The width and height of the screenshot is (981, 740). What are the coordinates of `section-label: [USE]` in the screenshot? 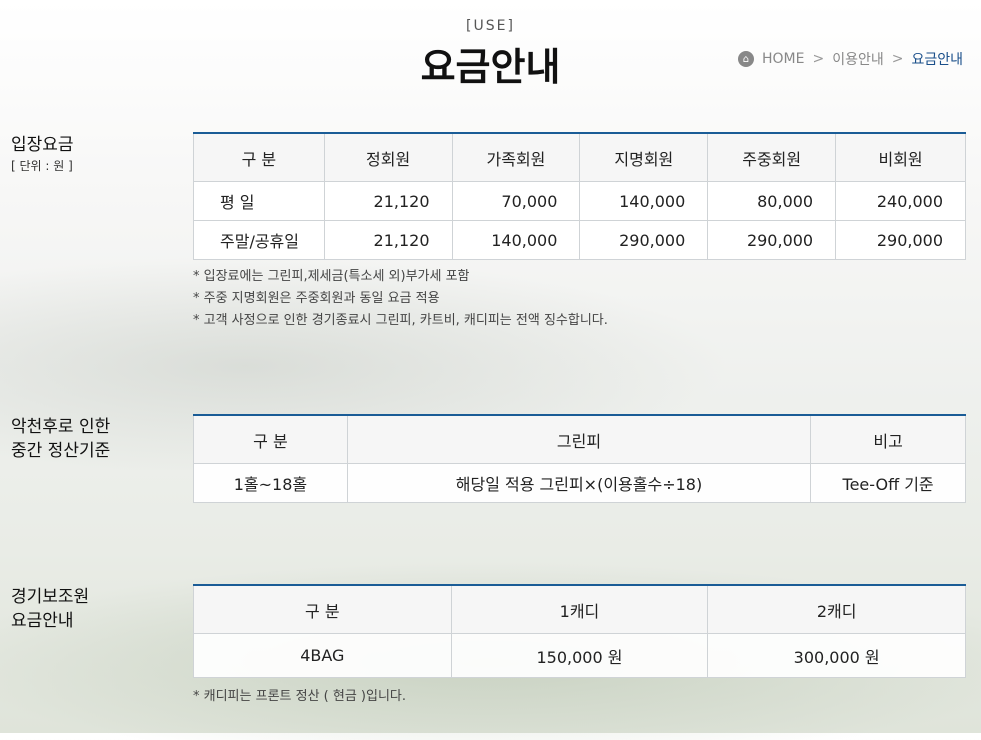 It's located at (490, 26).